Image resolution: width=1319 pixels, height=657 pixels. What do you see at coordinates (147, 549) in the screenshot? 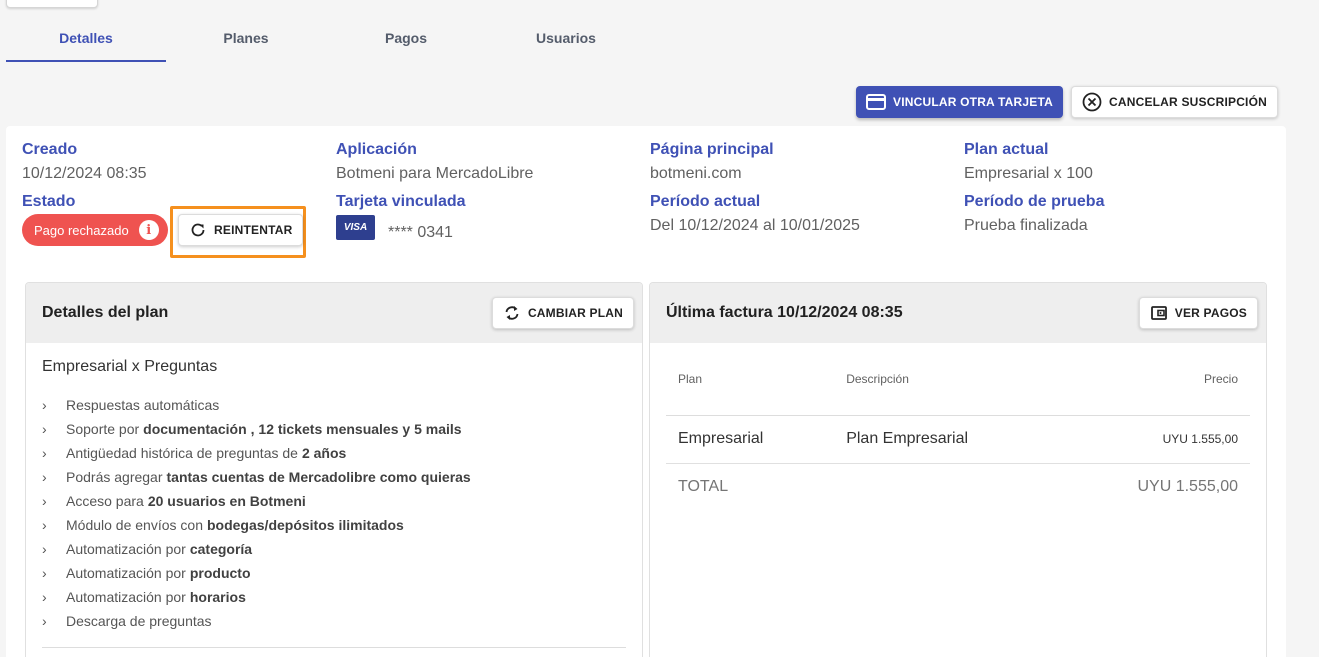
I see `feature-item: › Automatización por categoría` at bounding box center [147, 549].